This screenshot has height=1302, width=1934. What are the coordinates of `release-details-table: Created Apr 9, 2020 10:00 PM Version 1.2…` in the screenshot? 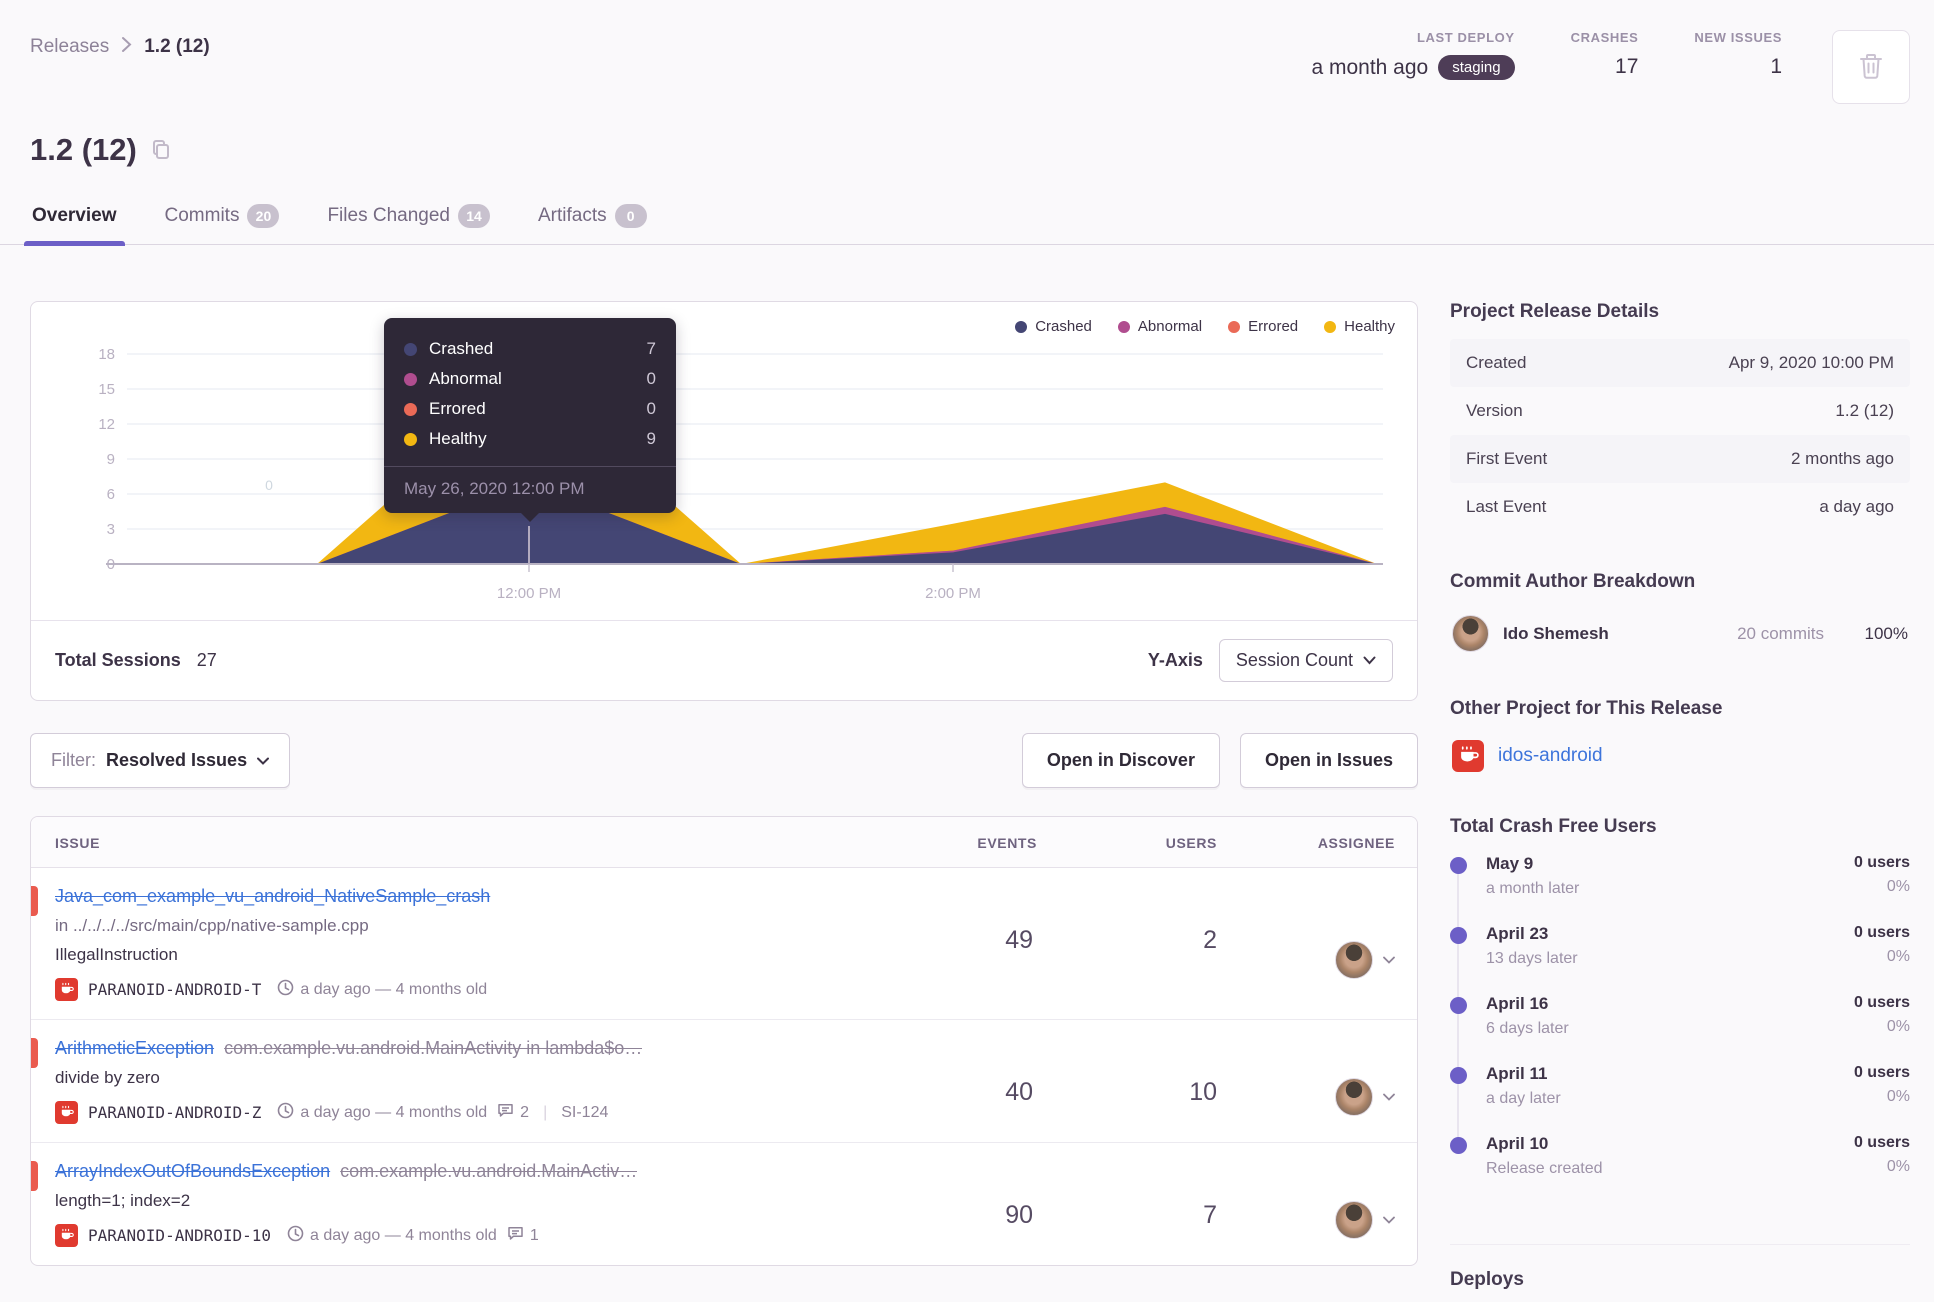 It's located at (1680, 435).